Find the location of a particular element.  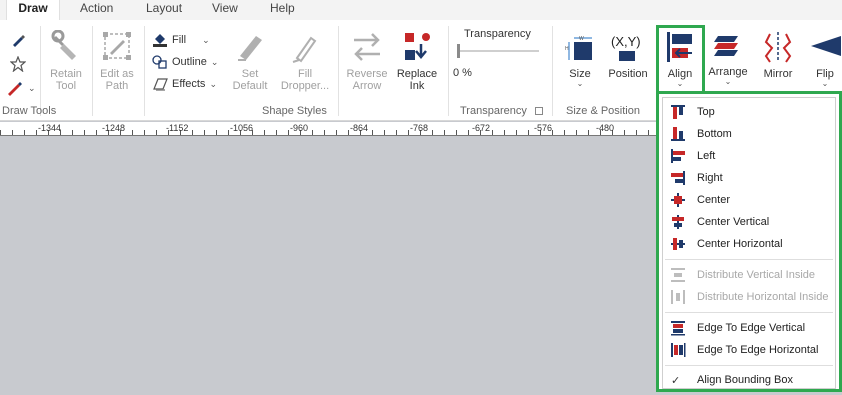

replace-ink-button: Replace Ink is located at coordinates (417, 61).